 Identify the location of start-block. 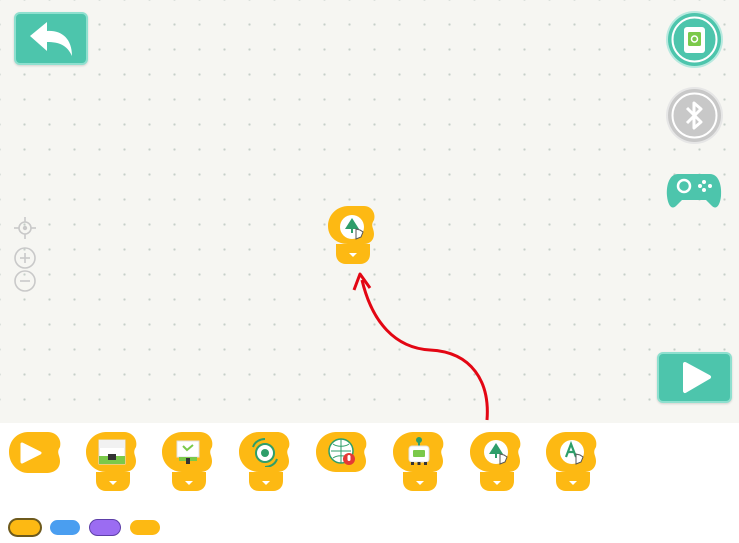
(35, 453).